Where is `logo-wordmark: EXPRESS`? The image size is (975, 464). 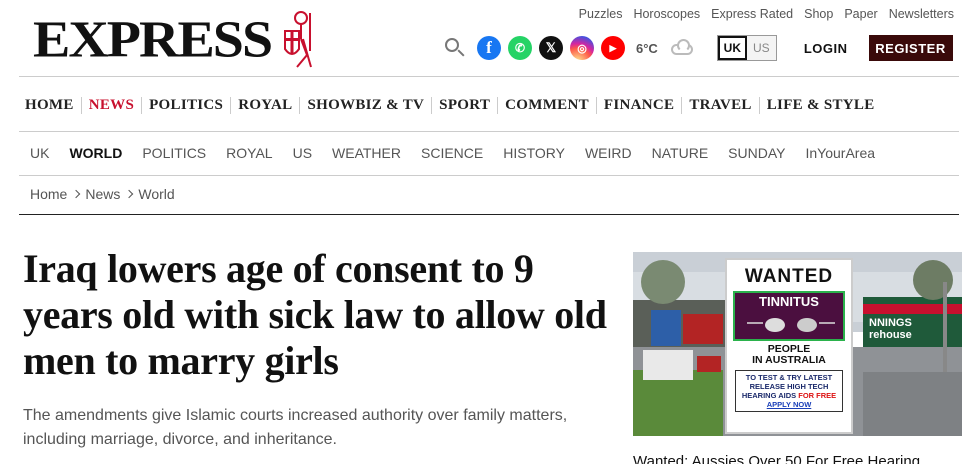 logo-wordmark: EXPRESS is located at coordinates (153, 40).